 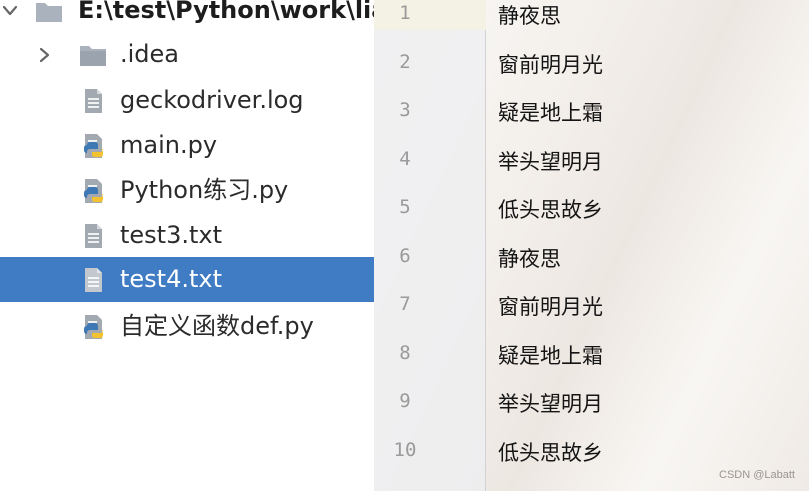 I want to click on tree-item-main-py: main.py, so click(x=187, y=145).